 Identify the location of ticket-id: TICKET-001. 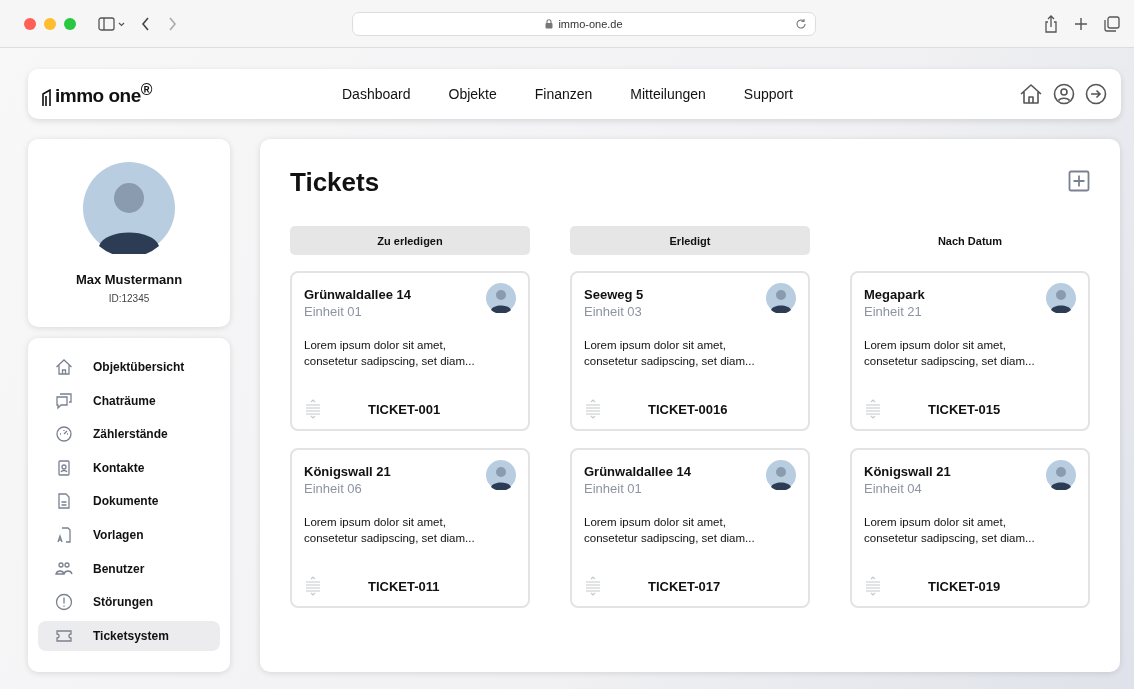
(404, 409).